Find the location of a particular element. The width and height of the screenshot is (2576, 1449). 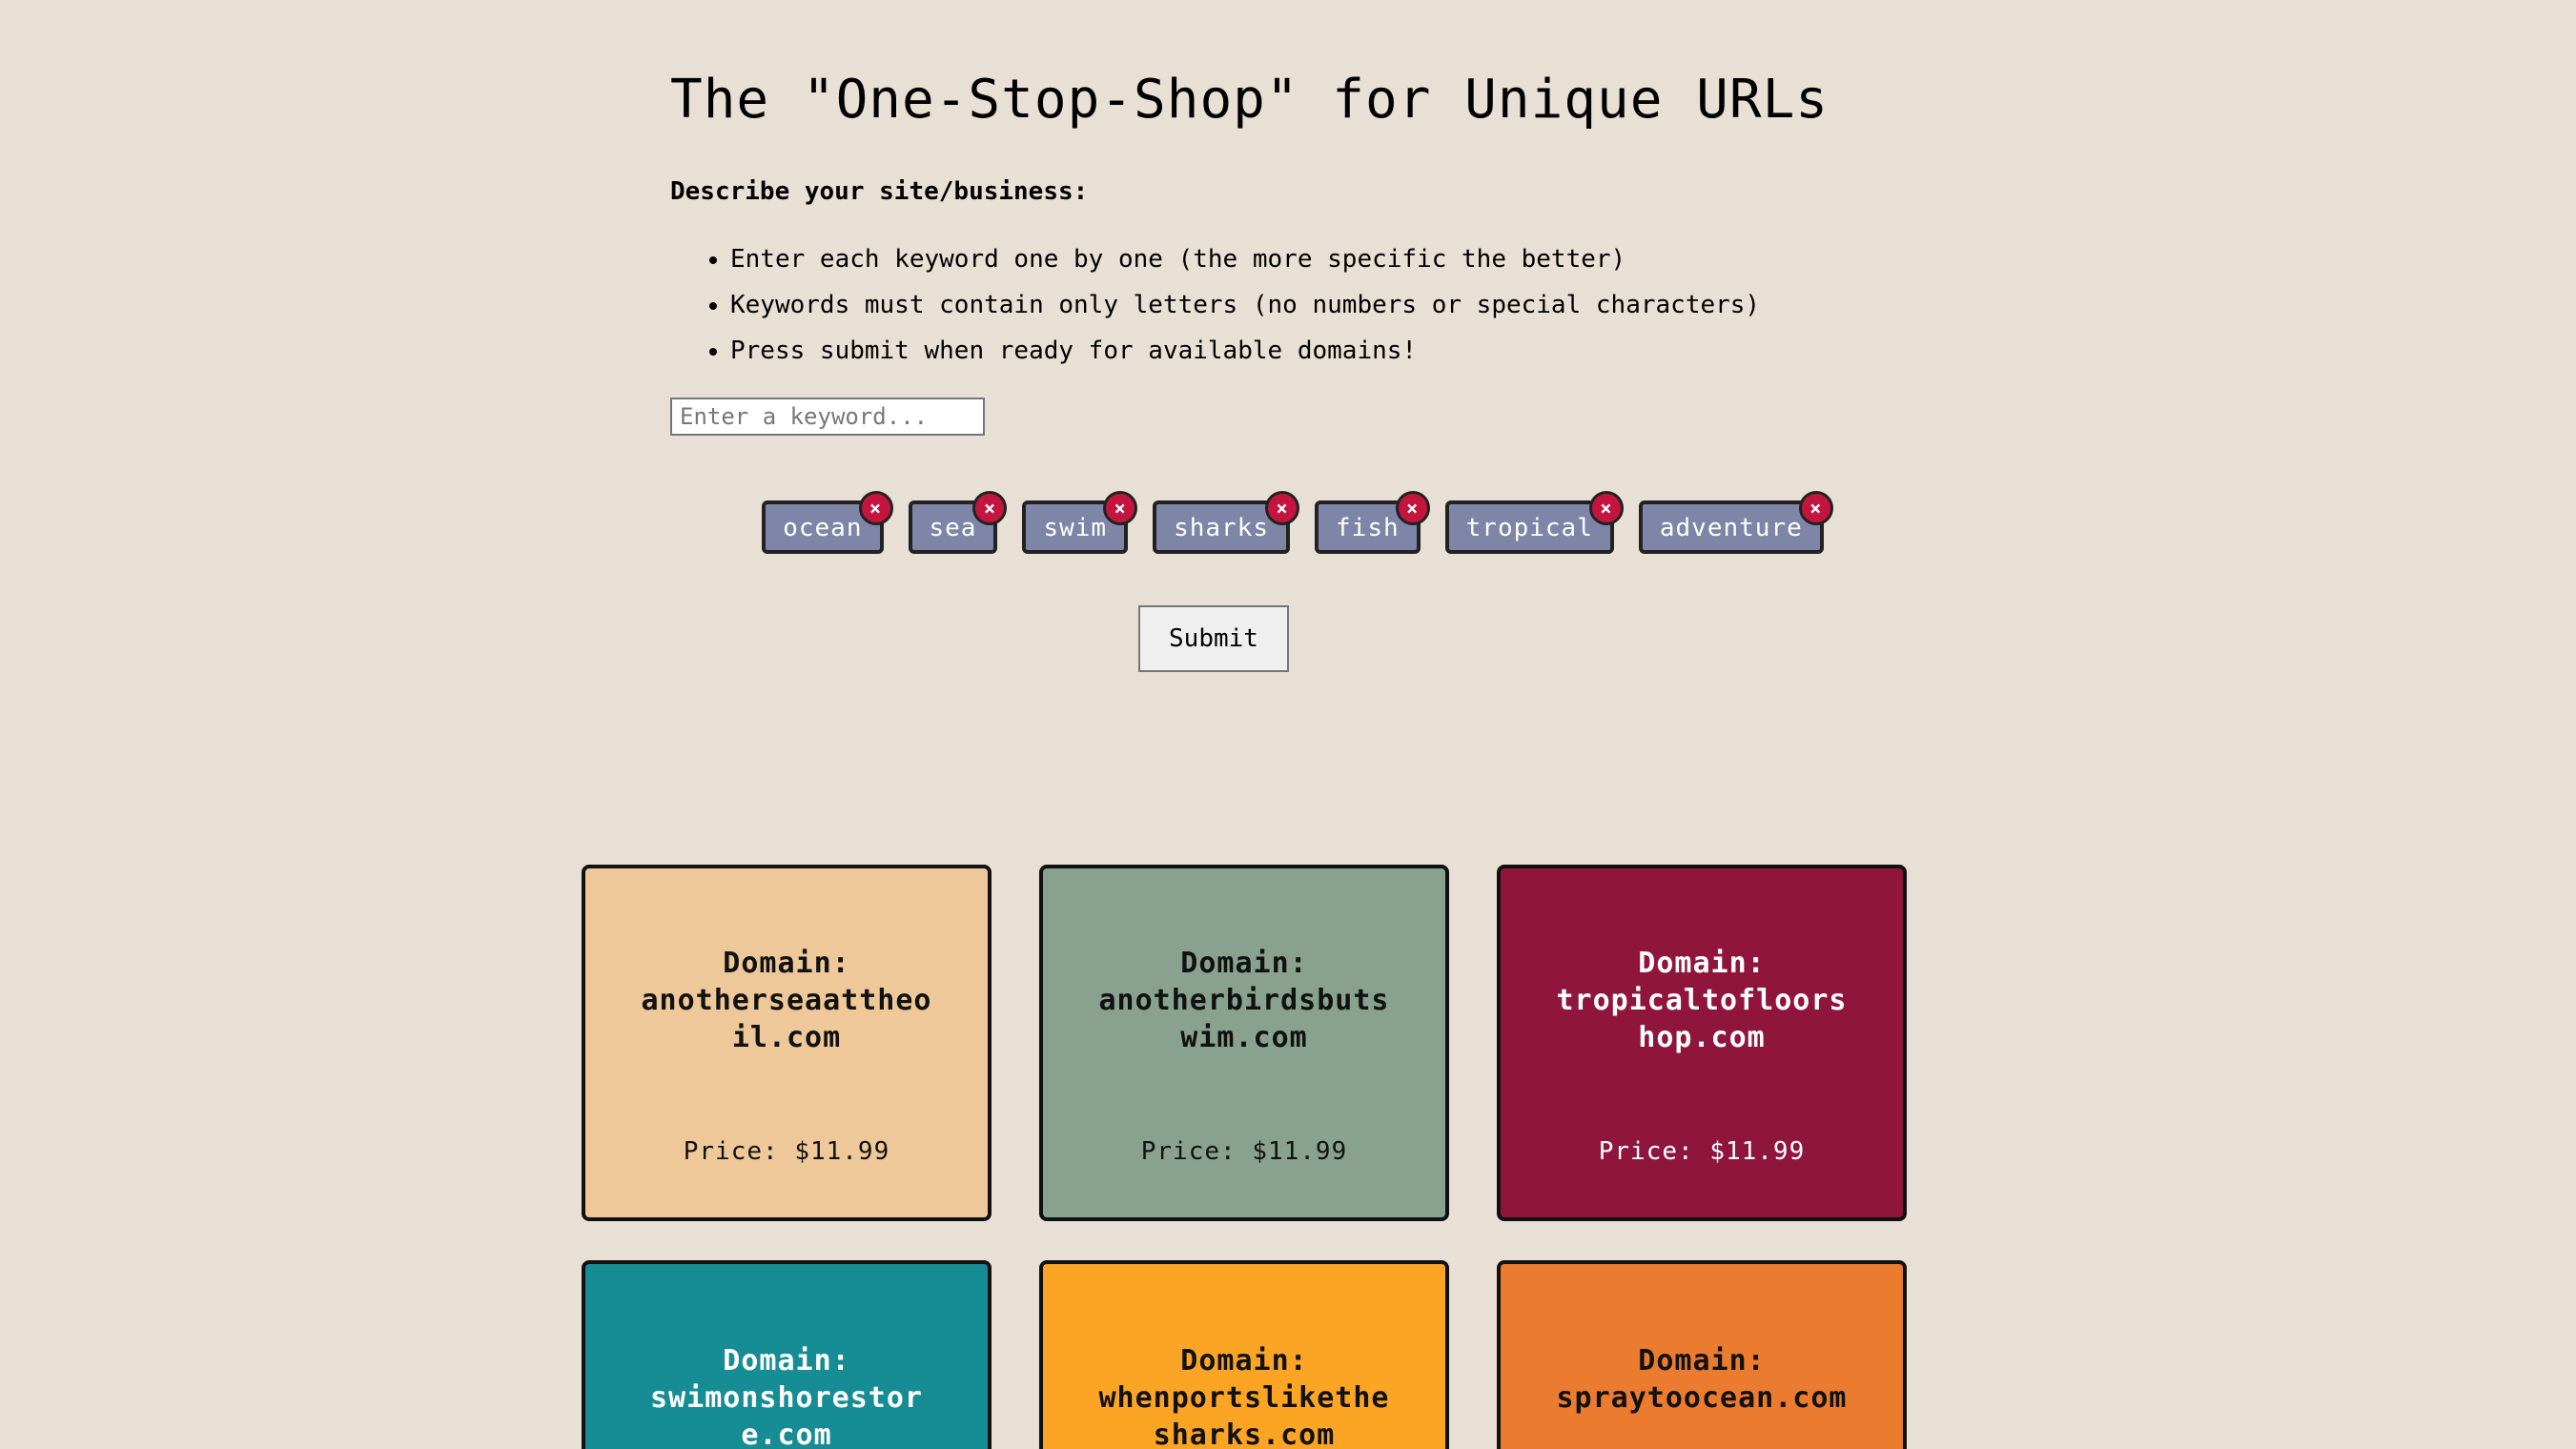

keyword-tag-tropical: tropical × is located at coordinates (1534, 522).